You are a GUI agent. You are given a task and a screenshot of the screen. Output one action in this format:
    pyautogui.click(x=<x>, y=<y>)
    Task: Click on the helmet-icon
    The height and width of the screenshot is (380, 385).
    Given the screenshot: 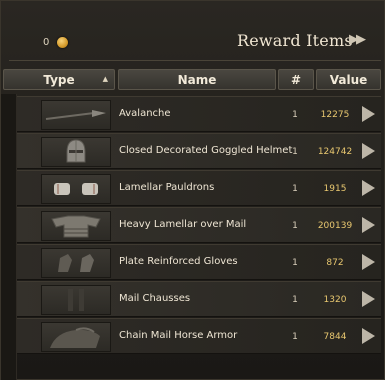 What is the action you would take?
    pyautogui.click(x=76, y=151)
    